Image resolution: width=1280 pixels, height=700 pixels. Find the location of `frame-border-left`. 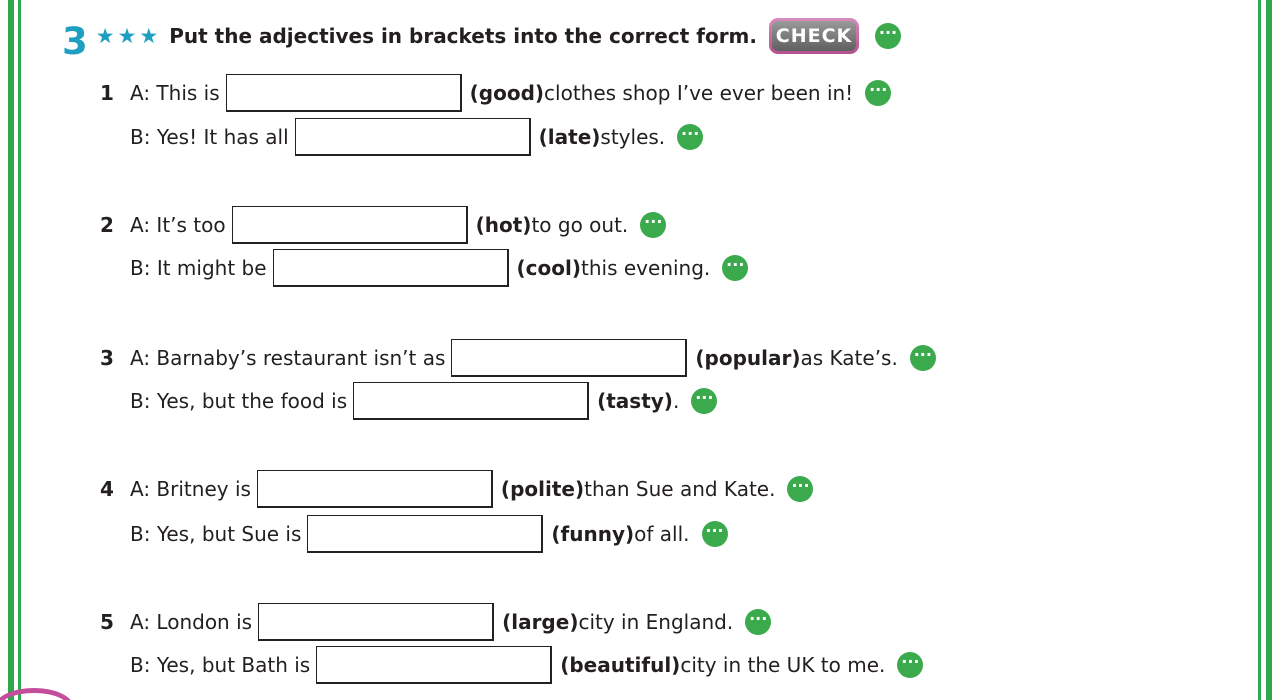

frame-border-left is located at coordinates (11, 350).